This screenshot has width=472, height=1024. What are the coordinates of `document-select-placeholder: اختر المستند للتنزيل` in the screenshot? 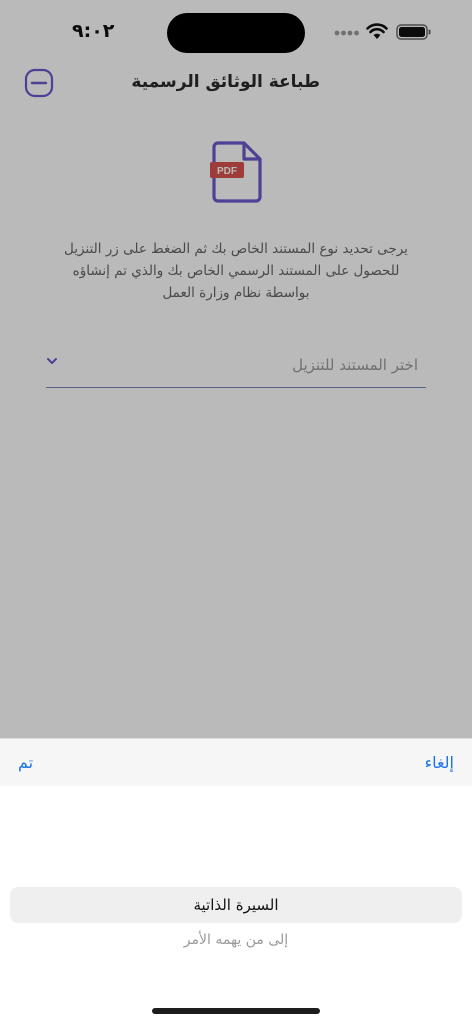 It's located at (355, 365).